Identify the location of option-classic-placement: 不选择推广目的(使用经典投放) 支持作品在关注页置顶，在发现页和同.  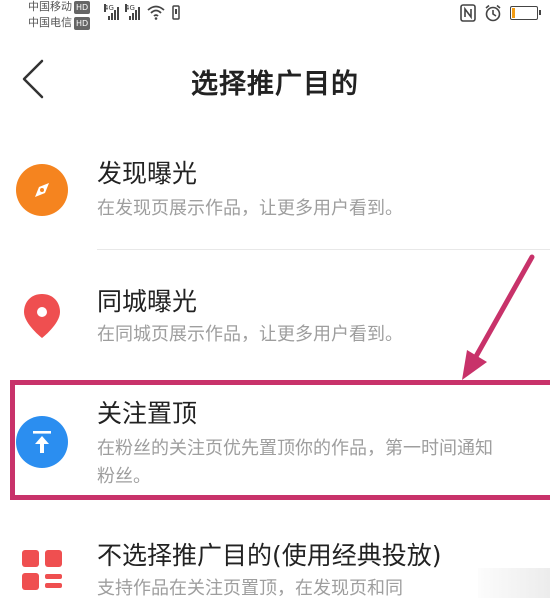
(275, 564).